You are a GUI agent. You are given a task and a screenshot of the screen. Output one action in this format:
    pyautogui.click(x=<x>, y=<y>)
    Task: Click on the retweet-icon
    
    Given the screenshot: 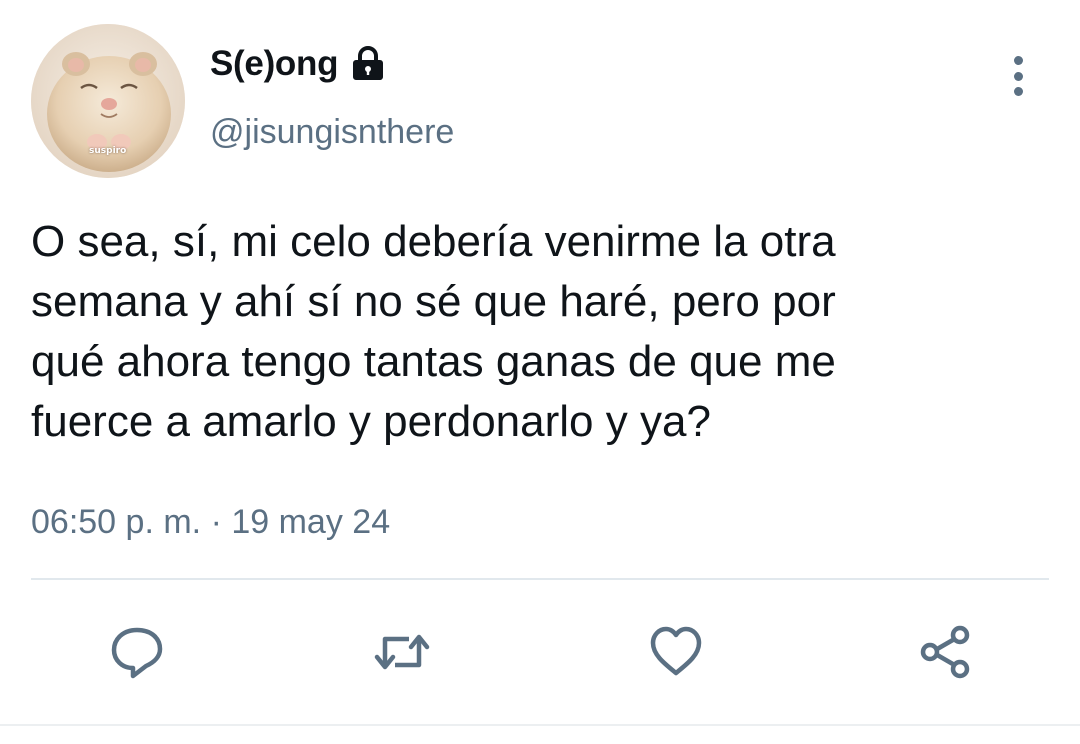 What is the action you would take?
    pyautogui.click(x=402, y=652)
    